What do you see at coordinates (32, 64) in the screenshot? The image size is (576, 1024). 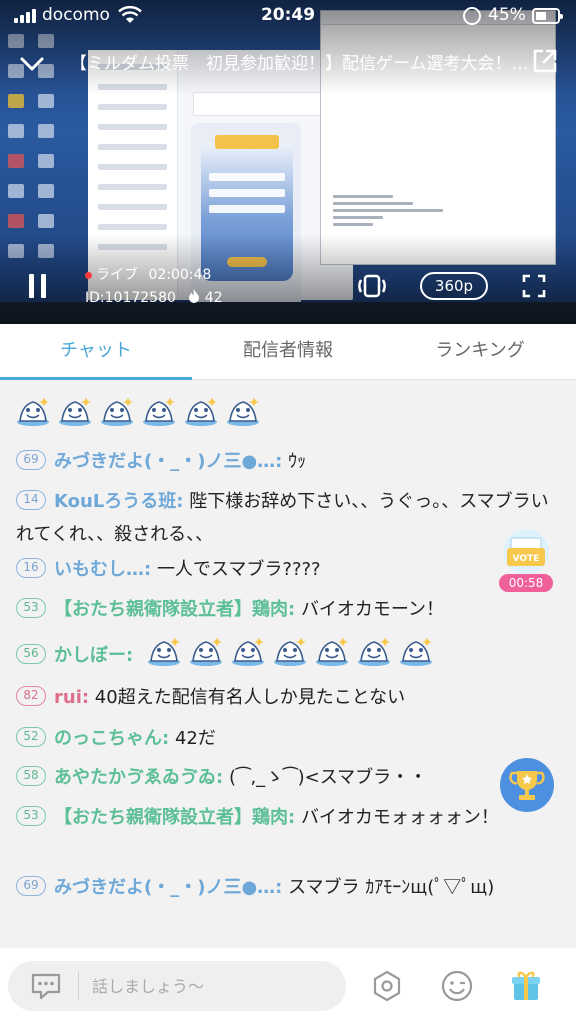 I see `chevron-down-icon` at bounding box center [32, 64].